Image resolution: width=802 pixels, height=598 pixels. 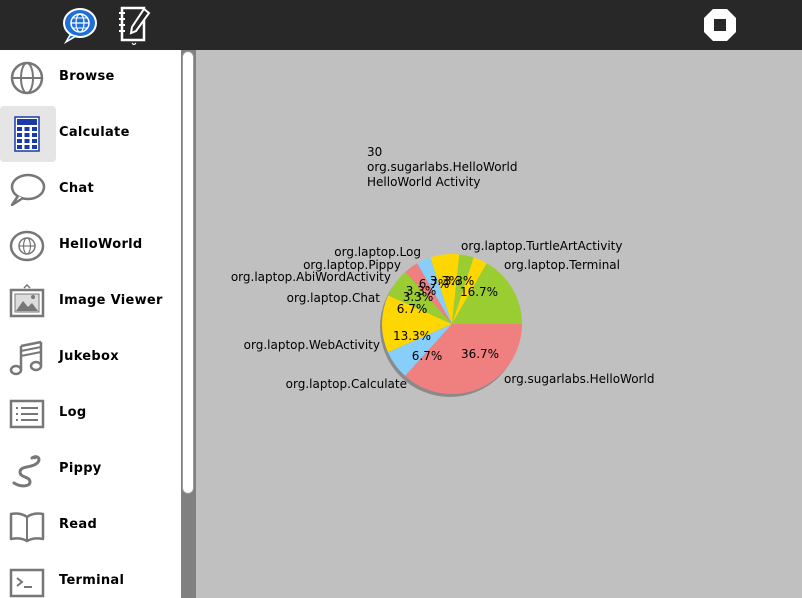 I want to click on speech-bubble-icon, so click(x=27, y=190).